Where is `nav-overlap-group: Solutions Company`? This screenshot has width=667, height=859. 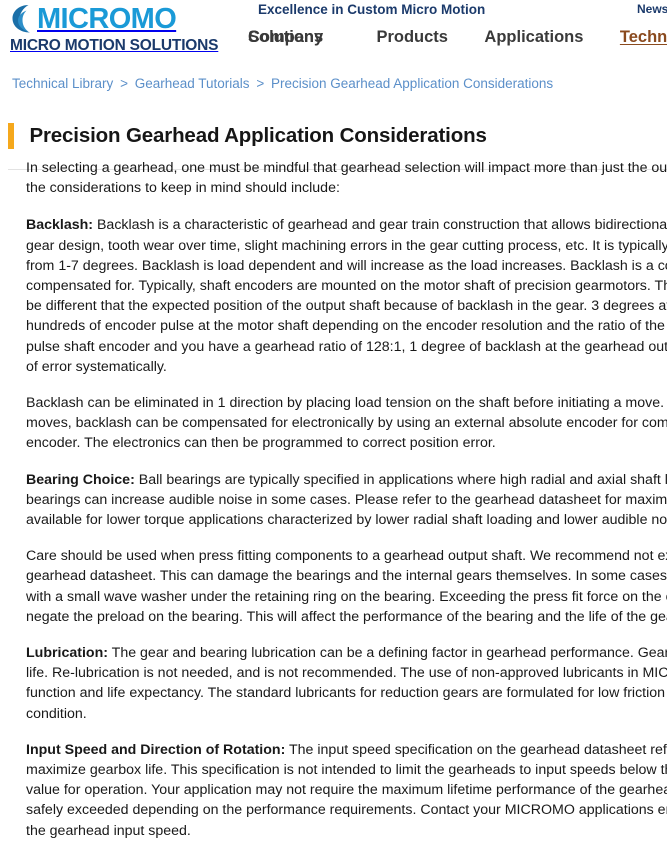 nav-overlap-group: Solutions Company is located at coordinates (294, 39).